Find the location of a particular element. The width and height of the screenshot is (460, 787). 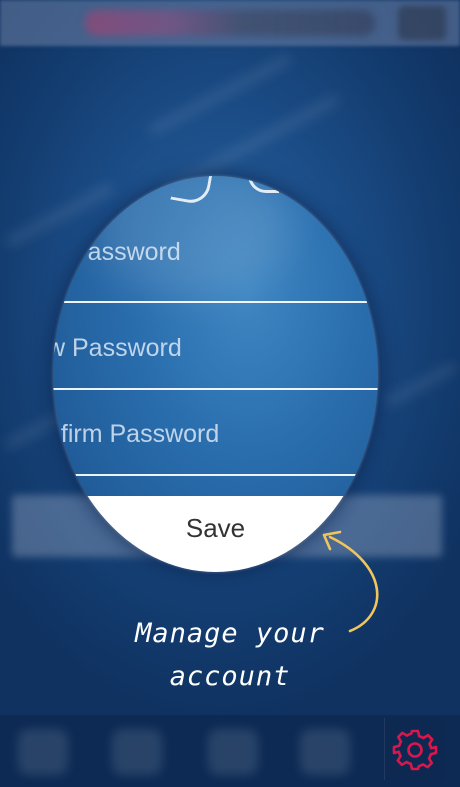

gear-icon is located at coordinates (415, 750).